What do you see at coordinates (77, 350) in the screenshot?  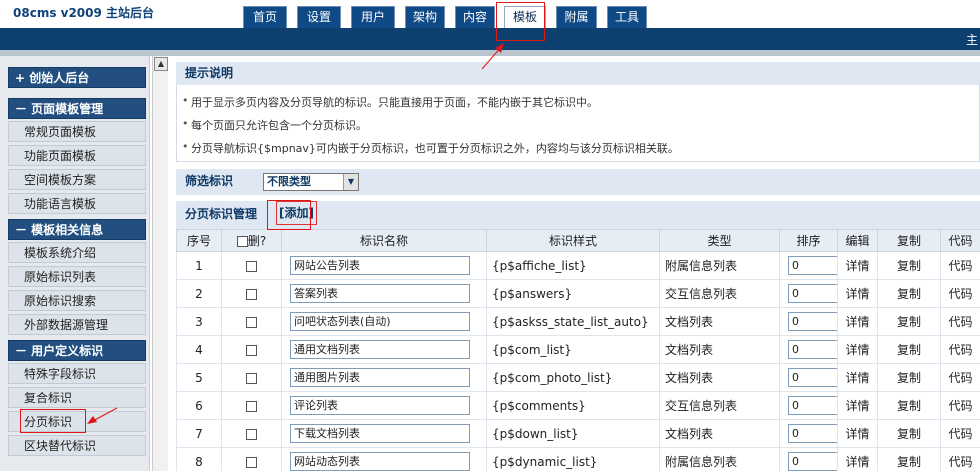 I see `sidebar-section-user-tags: － 用户定义标识` at bounding box center [77, 350].